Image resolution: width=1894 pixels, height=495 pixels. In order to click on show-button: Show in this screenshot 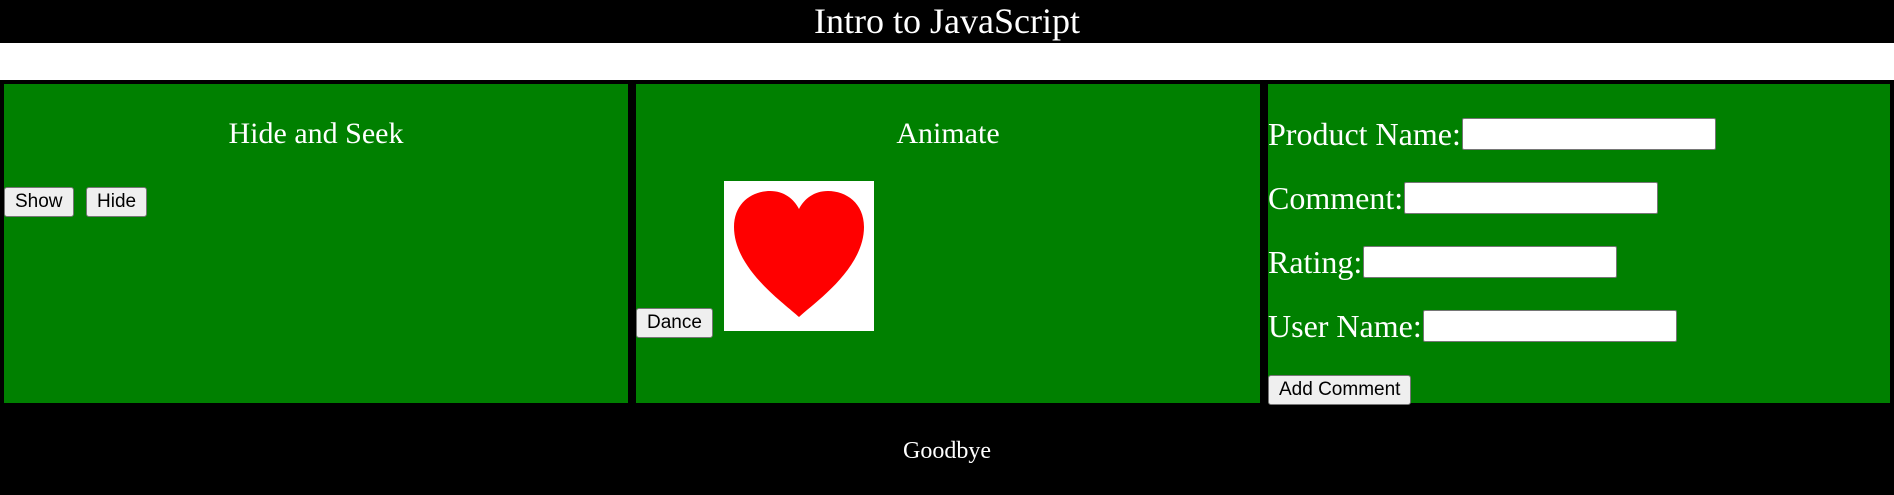, I will do `click(39, 202)`.